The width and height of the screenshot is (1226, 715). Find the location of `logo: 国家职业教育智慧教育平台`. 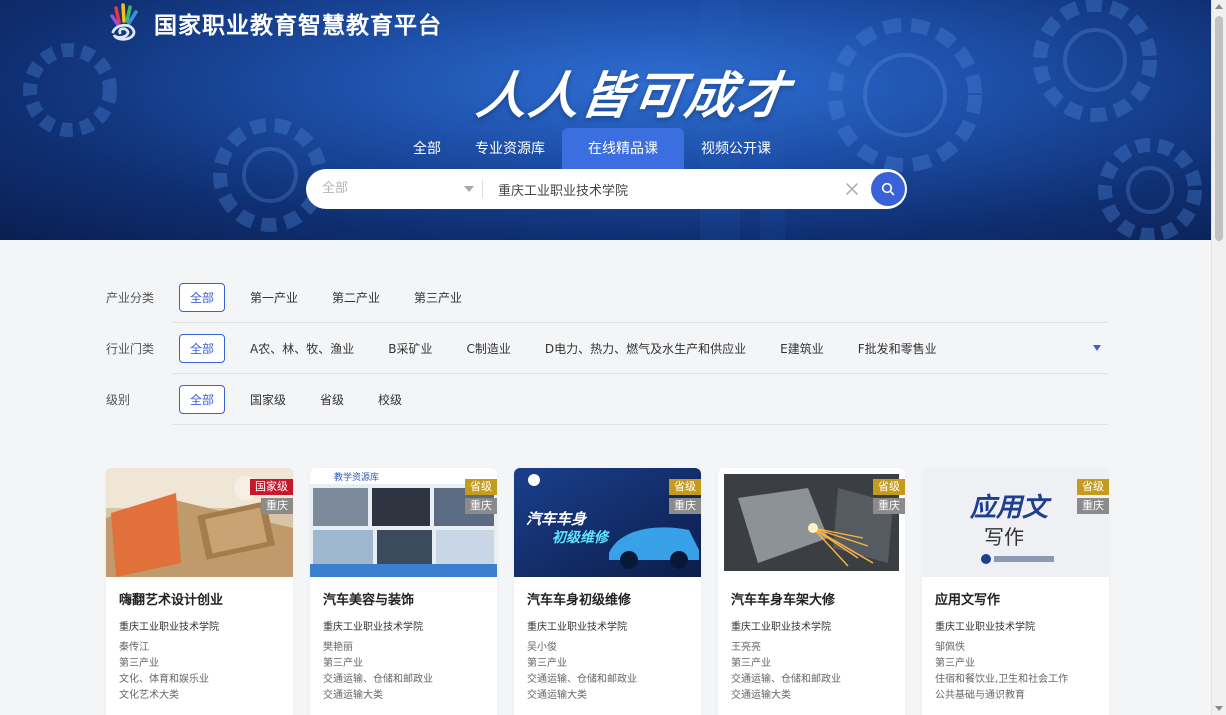

logo: 国家职业教育智慧教育平台 is located at coordinates (273, 23).